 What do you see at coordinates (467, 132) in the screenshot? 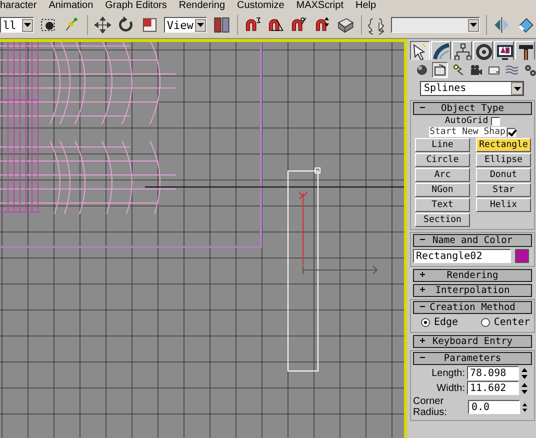
I see `start-new-shape-label: Start New Shap` at bounding box center [467, 132].